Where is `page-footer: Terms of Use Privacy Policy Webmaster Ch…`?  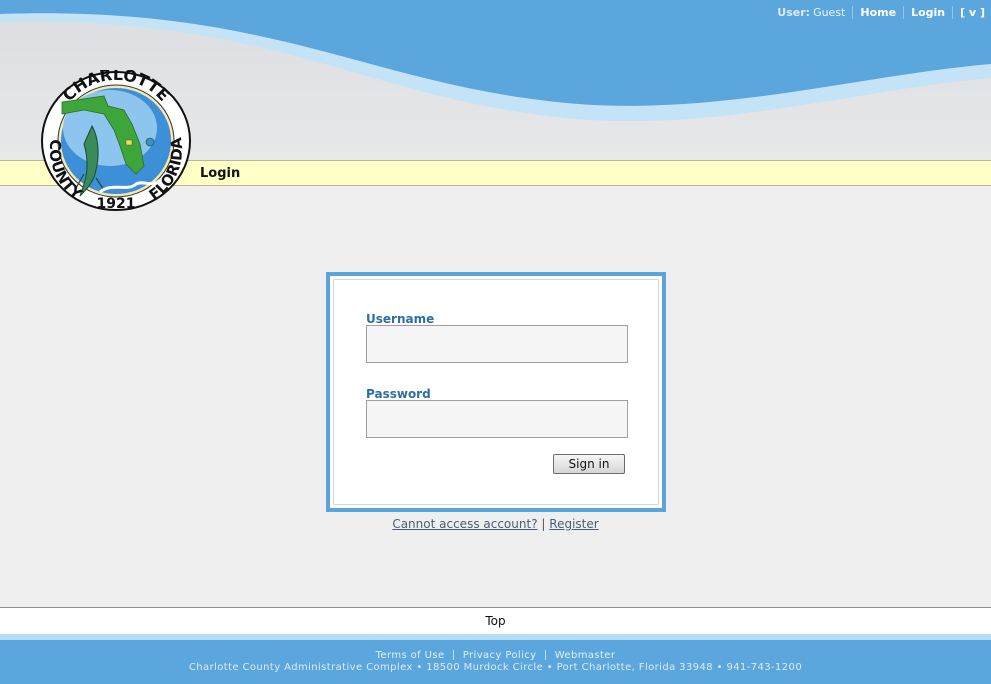 page-footer: Terms of Use Privacy Policy Webmaster Ch… is located at coordinates (495, 659).